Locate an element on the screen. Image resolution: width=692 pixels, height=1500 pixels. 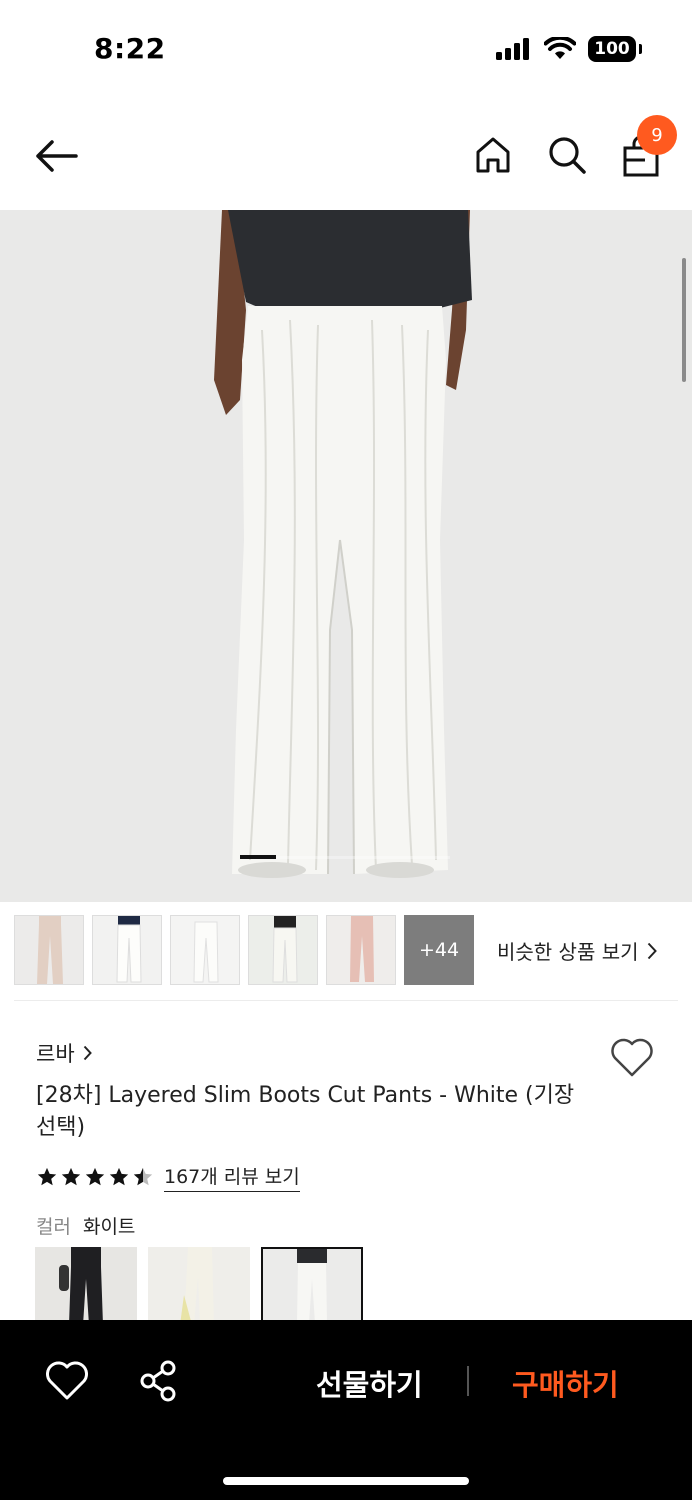
thumbnail-white-pants is located at coordinates (205, 950).